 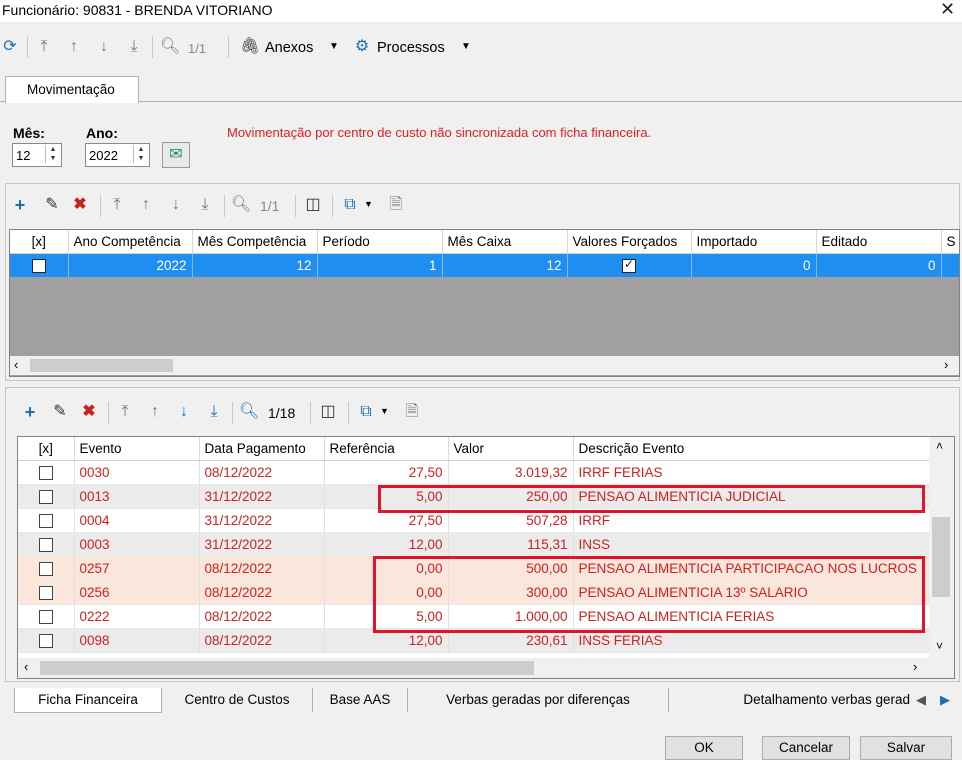 I want to click on save-button: Salvar, so click(x=906, y=748).